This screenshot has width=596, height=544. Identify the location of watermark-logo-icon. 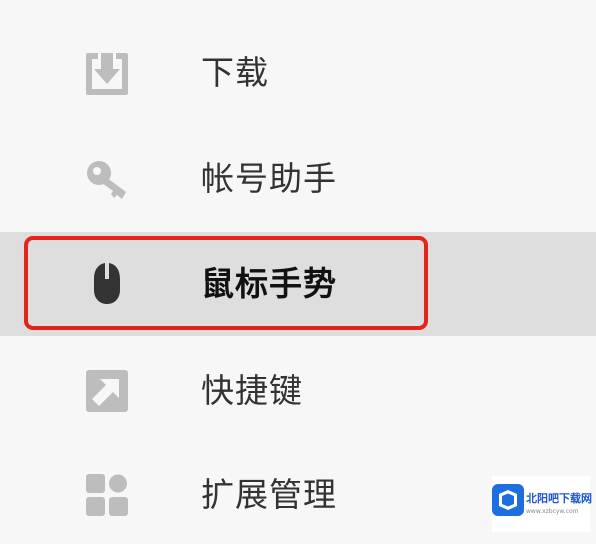
(508, 500).